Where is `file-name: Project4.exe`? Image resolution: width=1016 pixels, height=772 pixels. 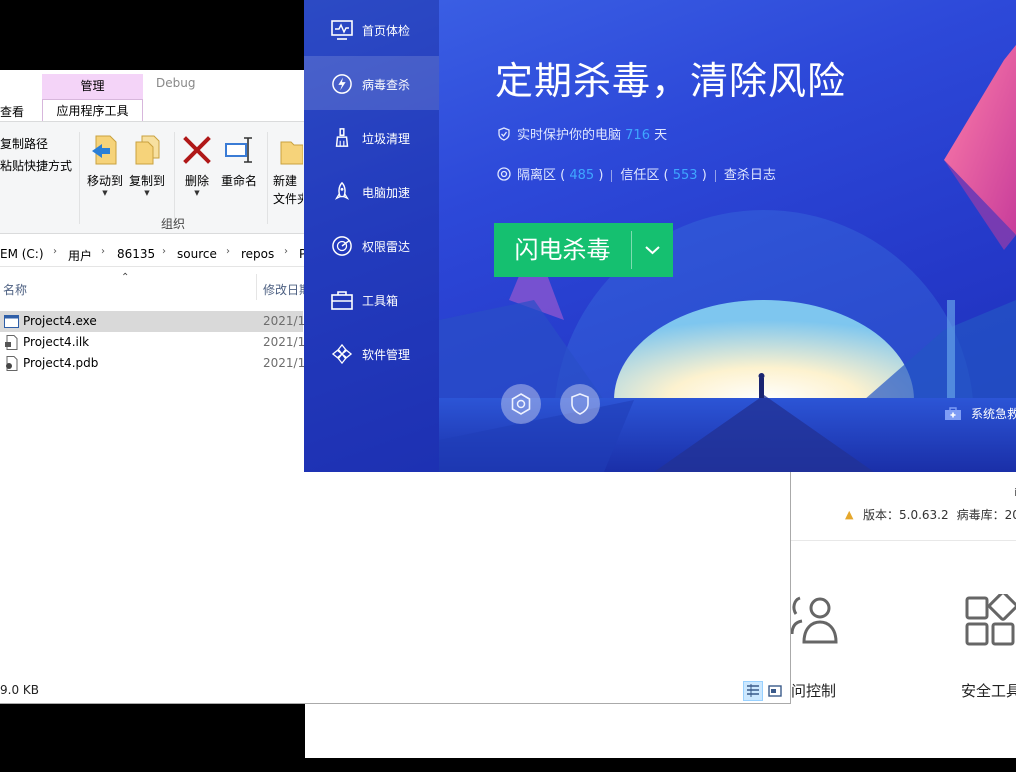
file-name: Project4.exe is located at coordinates (60, 321).